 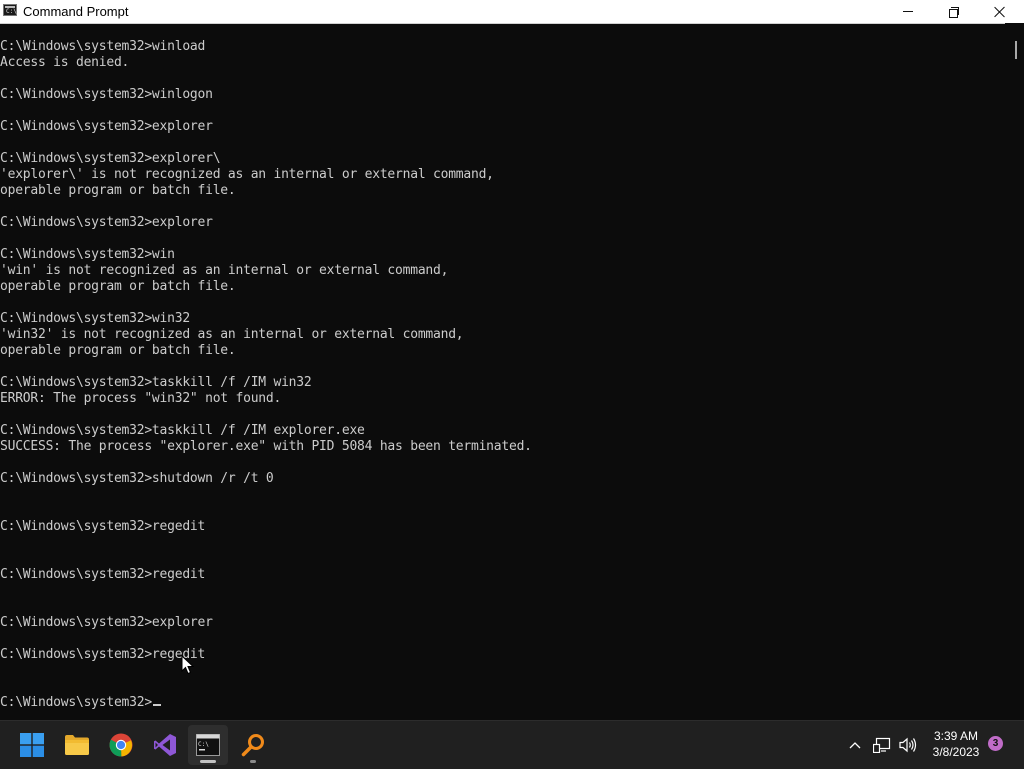 I want to click on console-line: Access is denied., so click(x=65, y=62).